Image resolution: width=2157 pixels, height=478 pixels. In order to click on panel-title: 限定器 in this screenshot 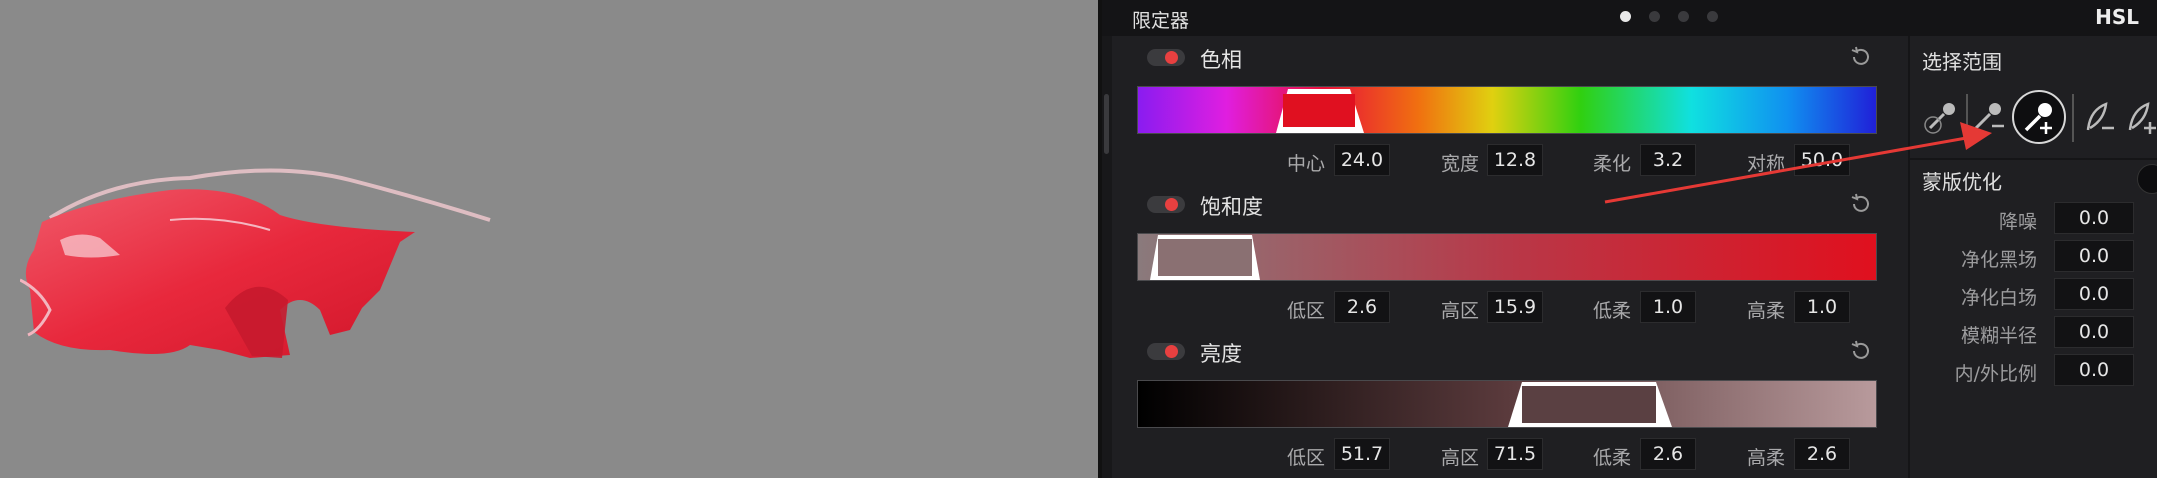, I will do `click(1161, 21)`.